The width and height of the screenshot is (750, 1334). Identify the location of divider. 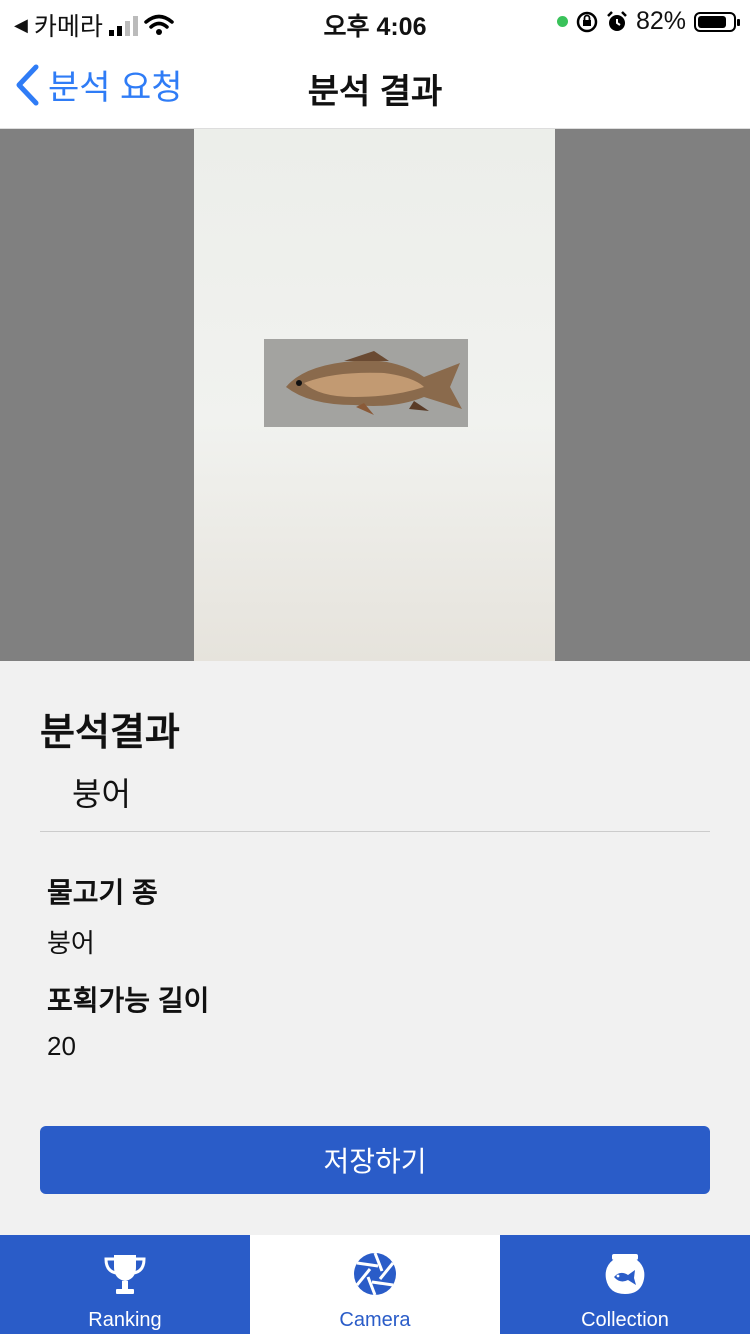
(375, 831).